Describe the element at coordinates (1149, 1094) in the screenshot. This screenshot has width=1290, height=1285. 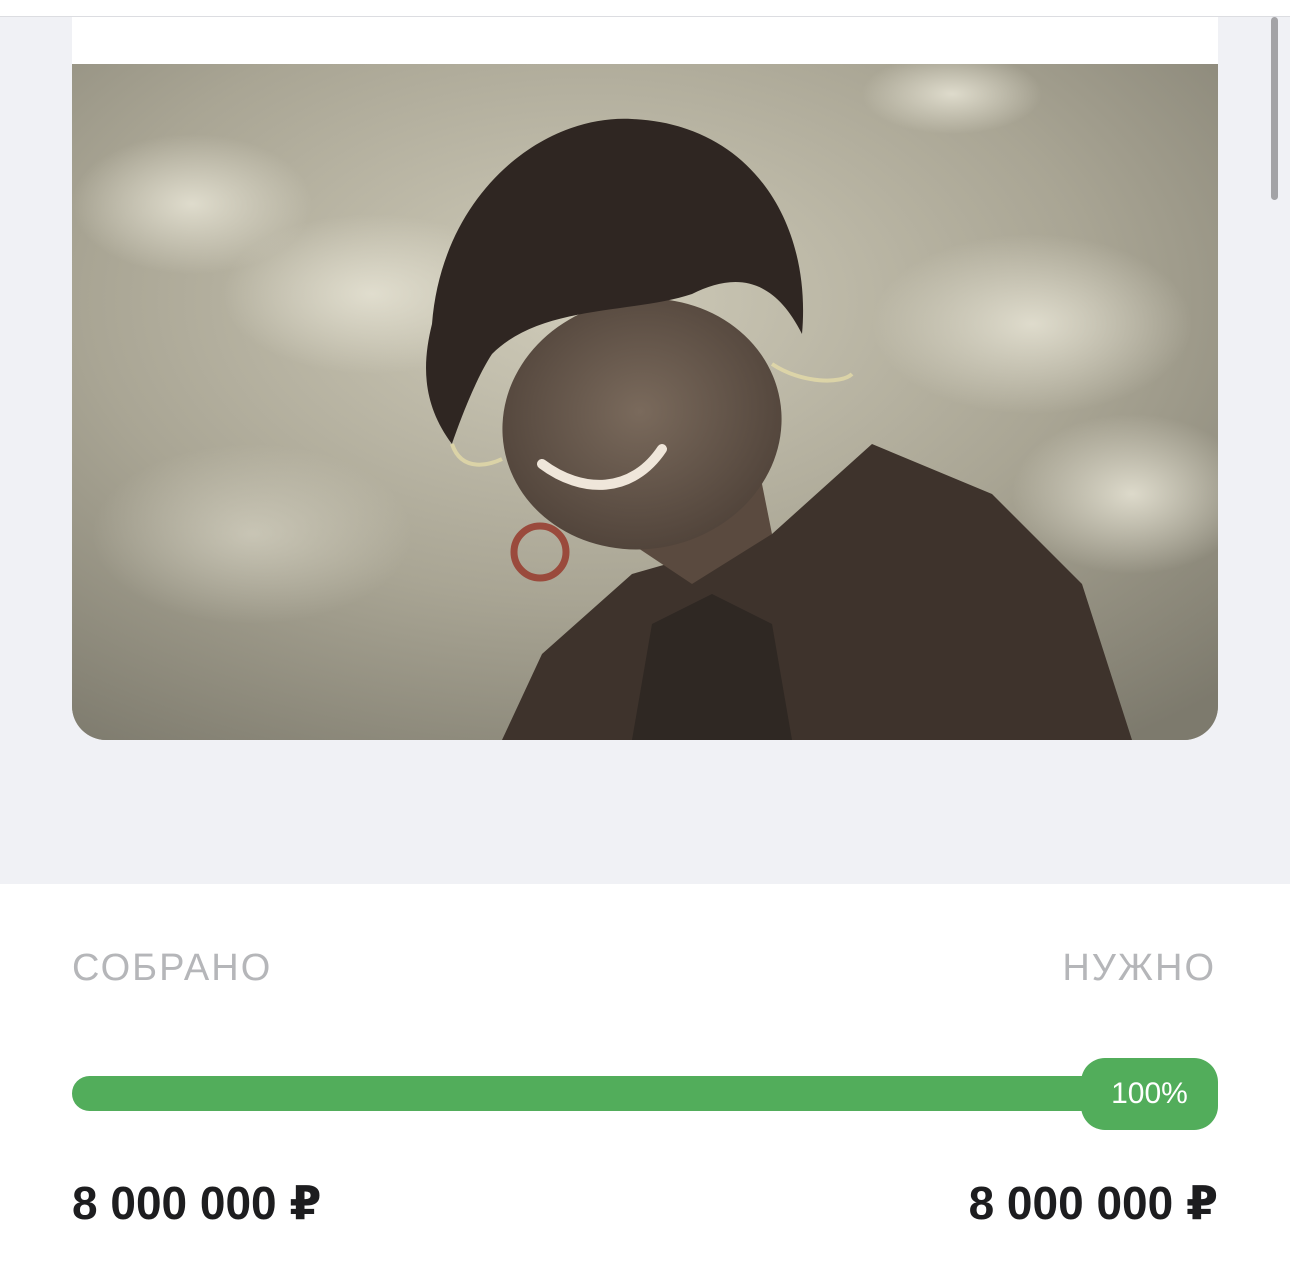
I see `progress-percent-badge: 100%` at that location.